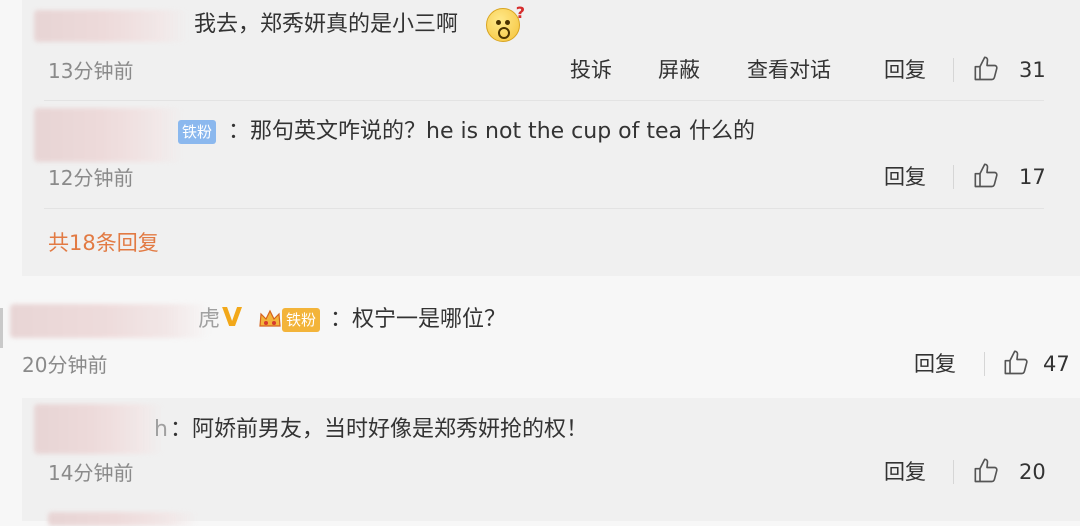 Image resolution: width=1080 pixels, height=526 pixels. What do you see at coordinates (1056, 364) in the screenshot?
I see `like-count: 47` at bounding box center [1056, 364].